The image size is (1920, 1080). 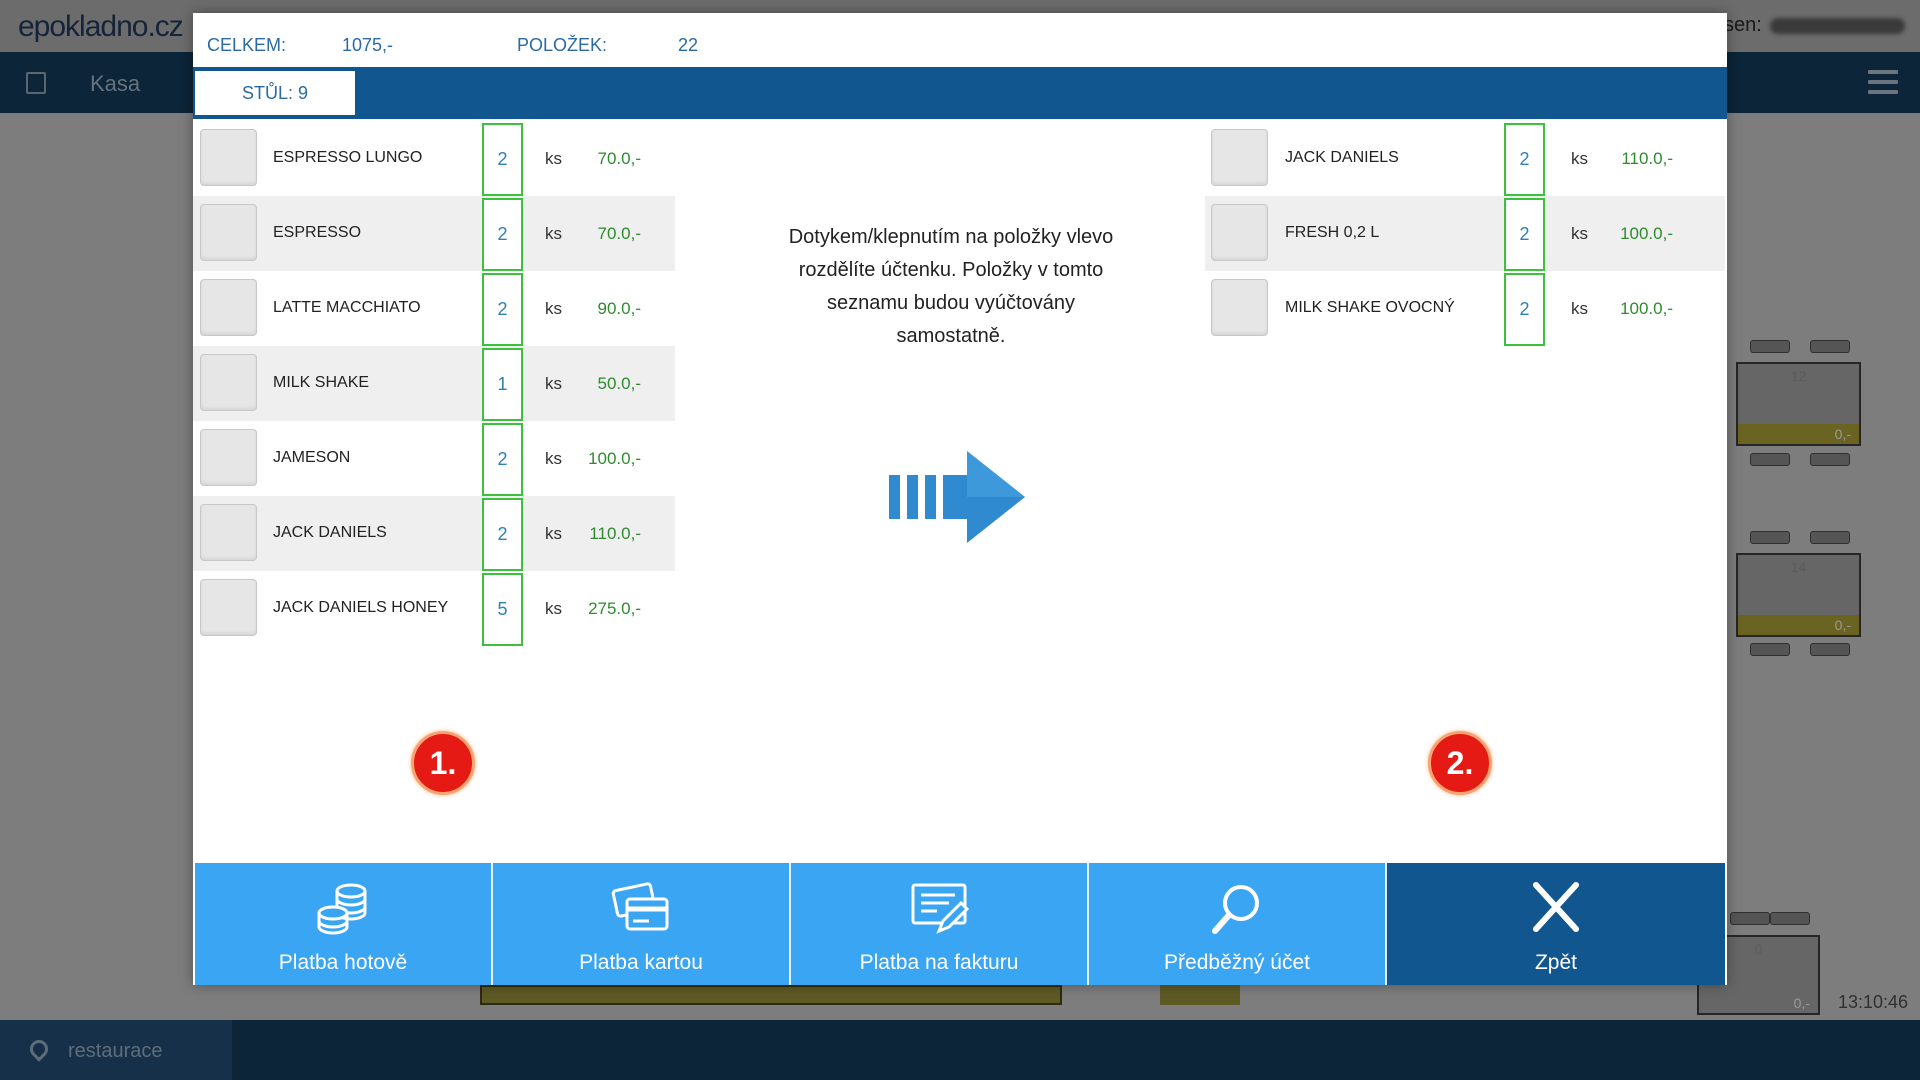 I want to click on table-number: 12, so click(x=1798, y=376).